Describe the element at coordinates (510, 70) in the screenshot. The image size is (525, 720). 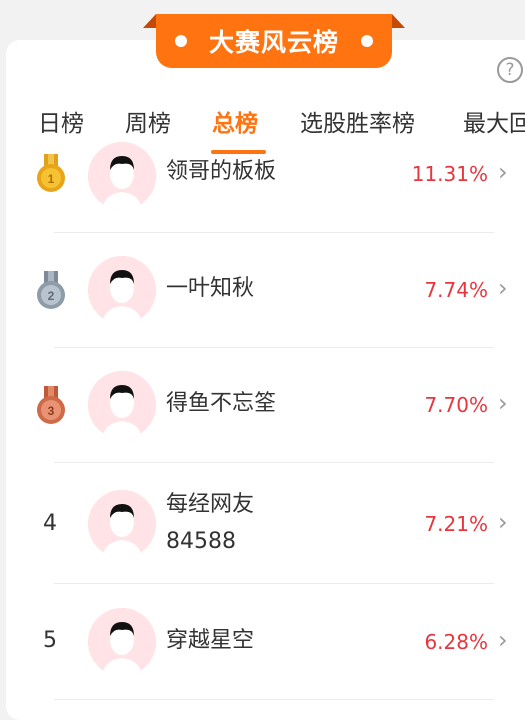
I see `help-icon: ?` at that location.